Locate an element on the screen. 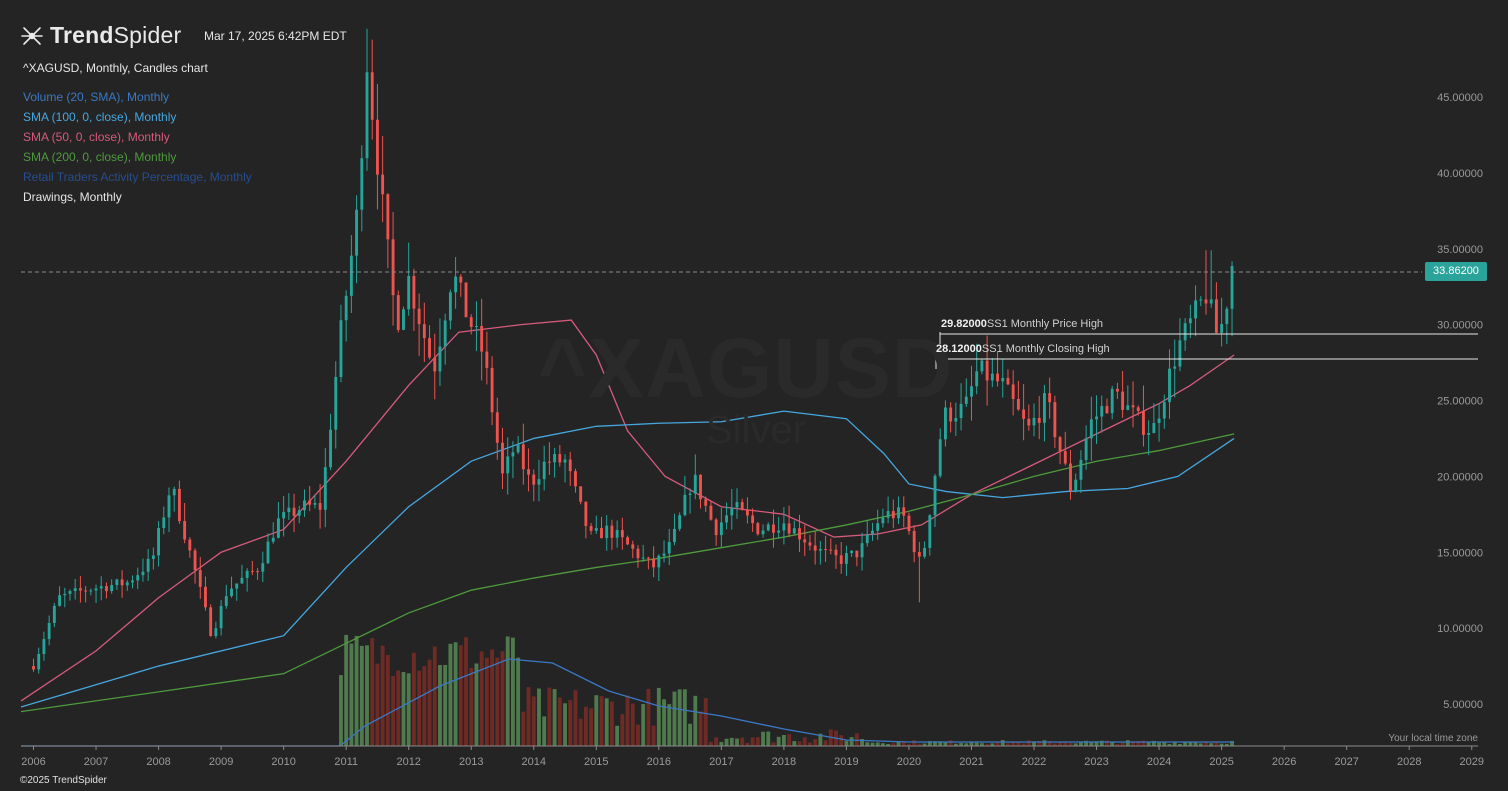 The height and width of the screenshot is (791, 1508). brand-logo: TrendSpider is located at coordinates (100, 35).